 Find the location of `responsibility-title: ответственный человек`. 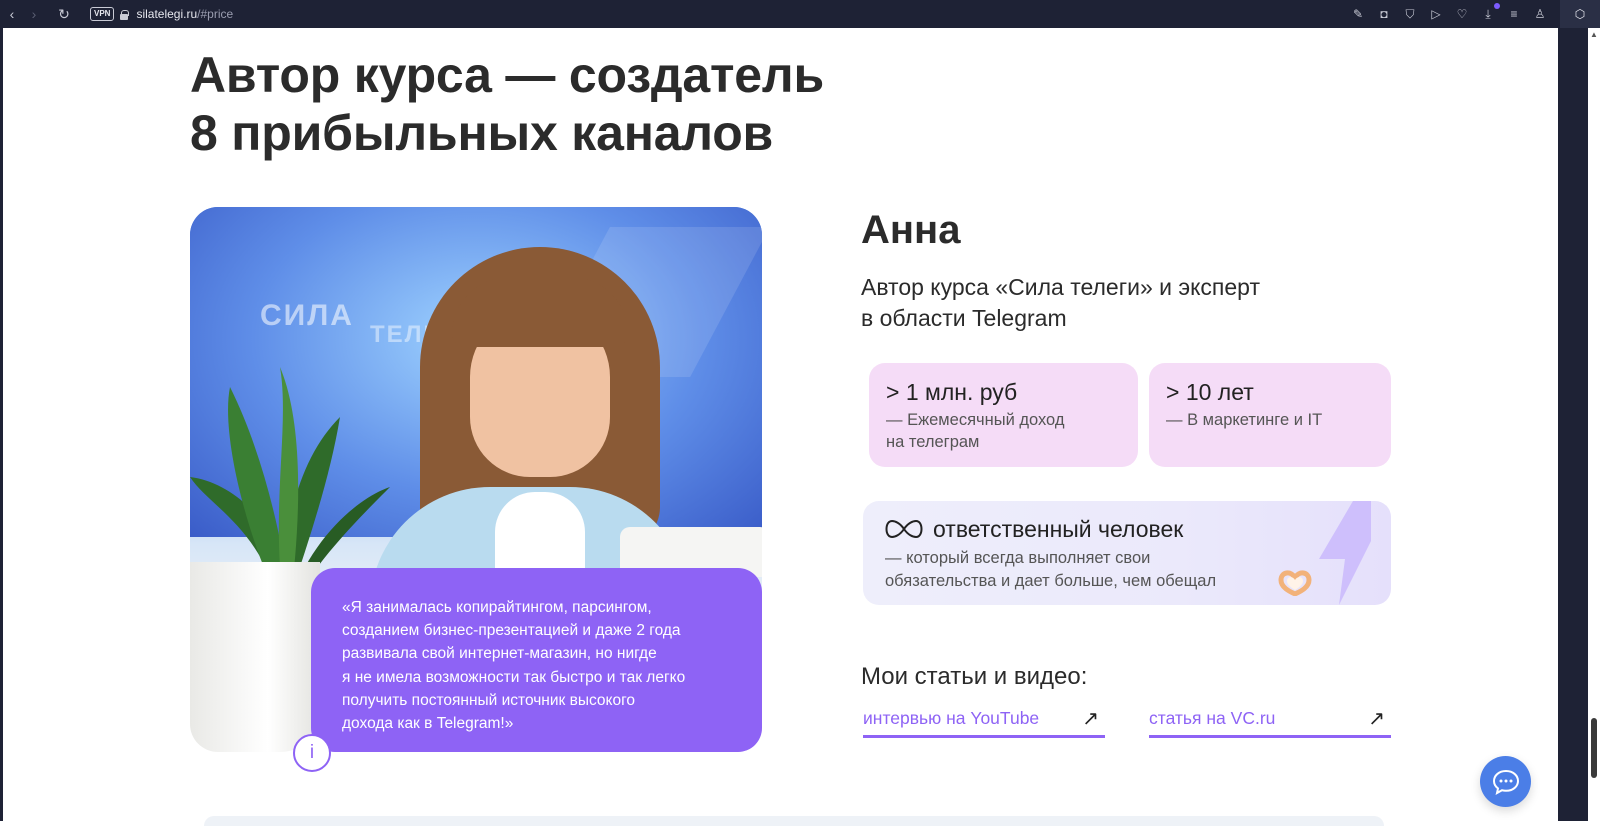

responsibility-title: ответственный человек is located at coordinates (1058, 529).